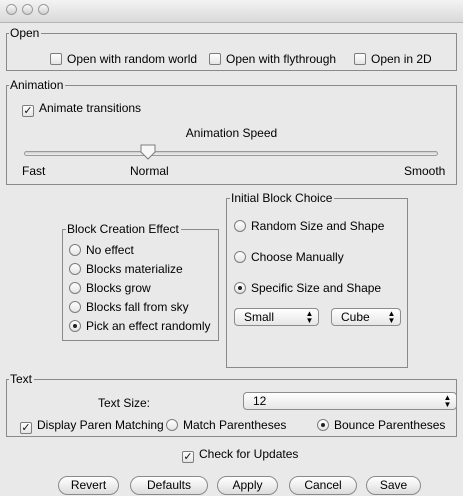 The height and width of the screenshot is (496, 463). Describe the element at coordinates (88, 485) in the screenshot. I see `revert-button: Revert` at that location.